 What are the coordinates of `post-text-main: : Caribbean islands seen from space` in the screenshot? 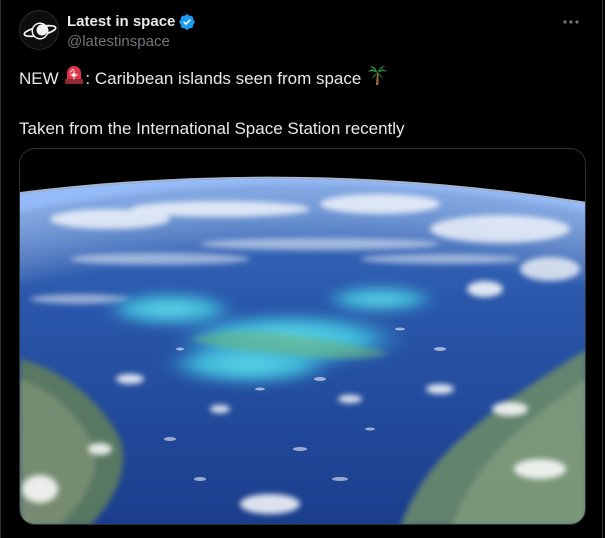 It's located at (226, 78).